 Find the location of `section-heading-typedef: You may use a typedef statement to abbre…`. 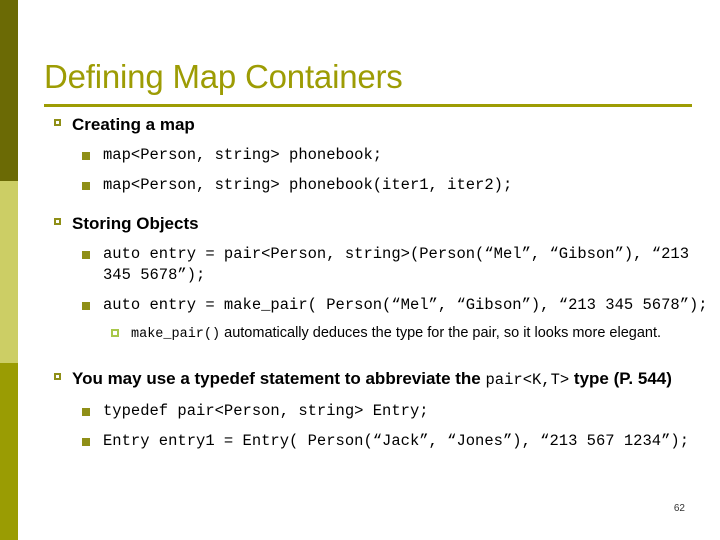

section-heading-typedef: You may use a typedef statement to abbre… is located at coordinates (360, 379).